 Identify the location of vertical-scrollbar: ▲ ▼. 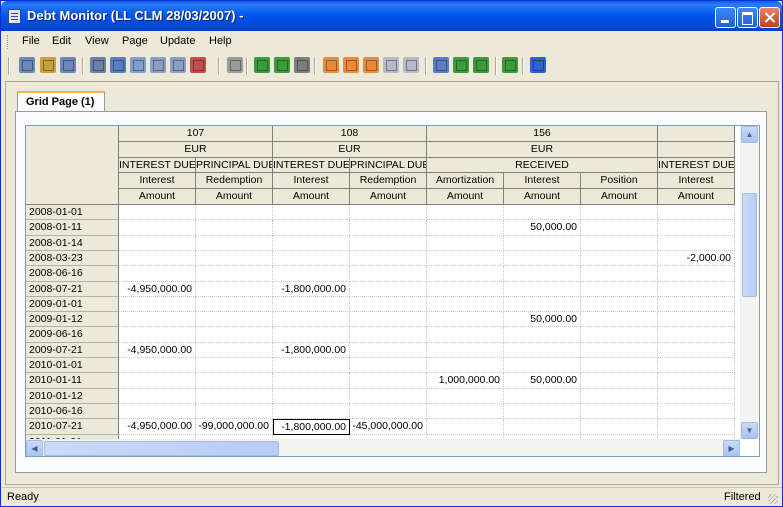
(749, 282).